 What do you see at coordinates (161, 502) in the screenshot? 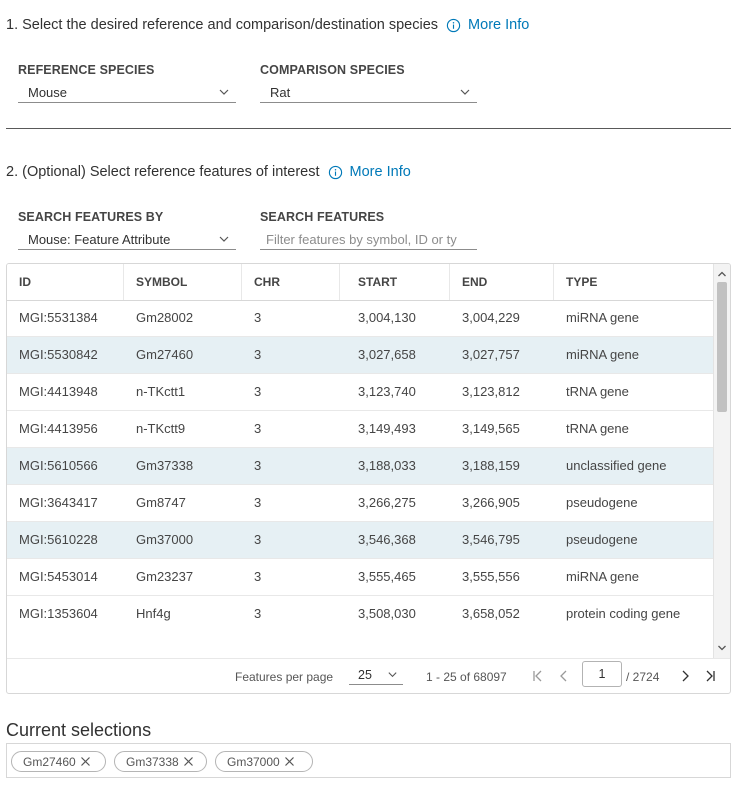
I see `cell-symbol: Gm8747` at bounding box center [161, 502].